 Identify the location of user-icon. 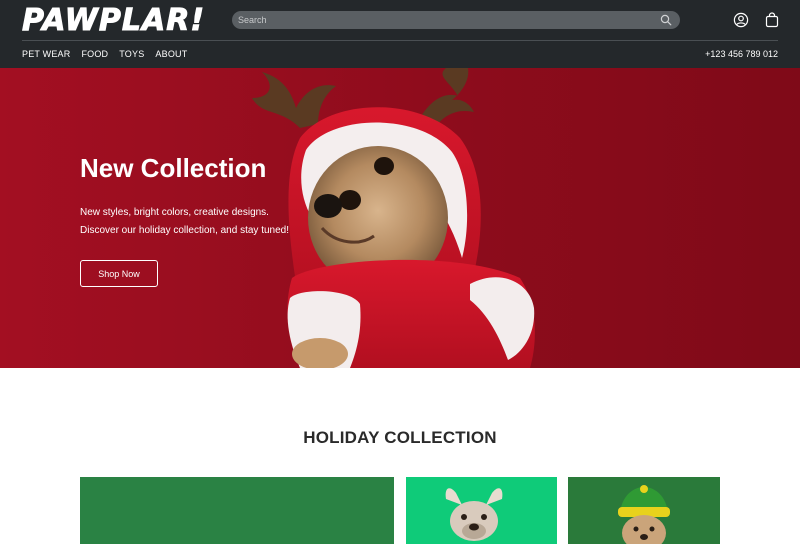
(741, 20).